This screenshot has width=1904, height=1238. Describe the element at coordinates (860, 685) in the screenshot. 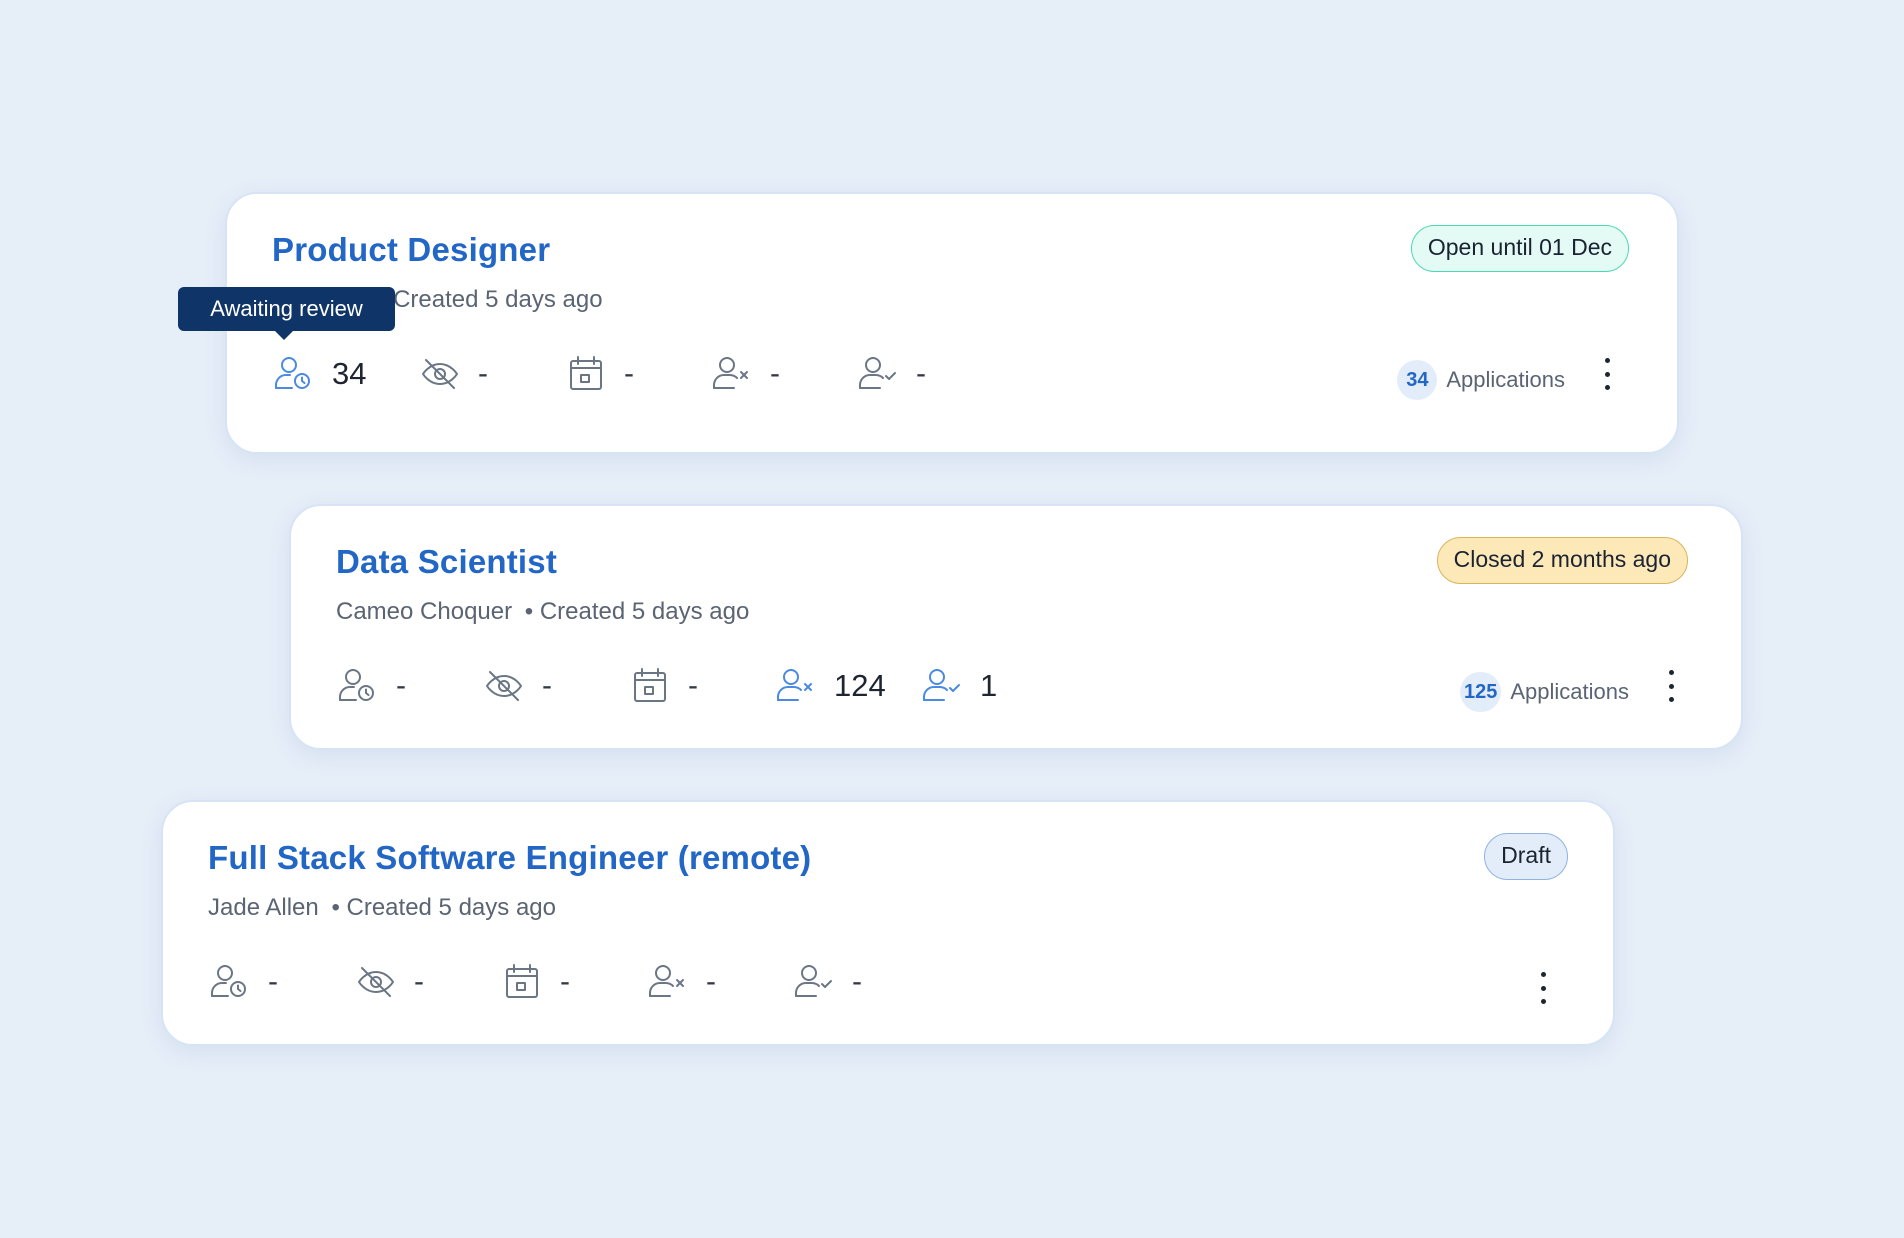

I see `stat-value: 124` at that location.